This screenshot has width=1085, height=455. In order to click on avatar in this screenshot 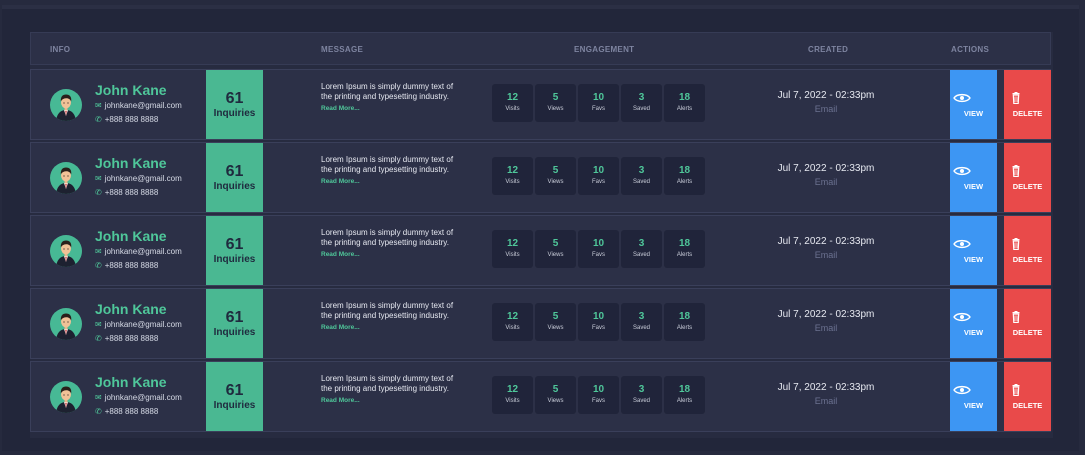, I will do `click(66, 105)`.